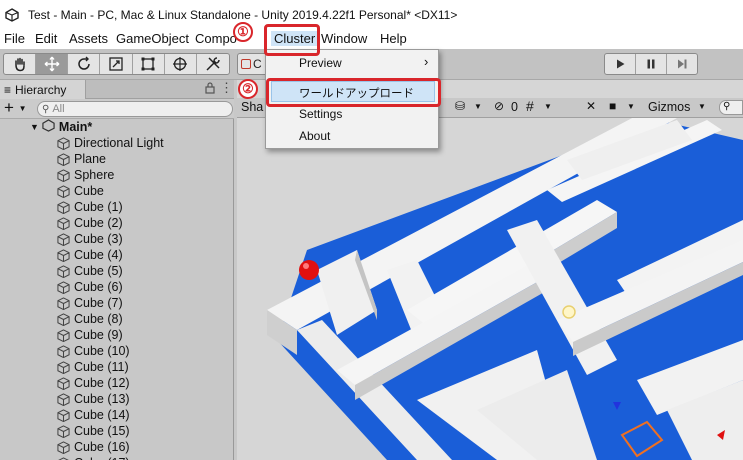 The image size is (743, 460). What do you see at coordinates (117, 127) in the screenshot?
I see `hierarchy-scene-row: ▼ Main*` at bounding box center [117, 127].